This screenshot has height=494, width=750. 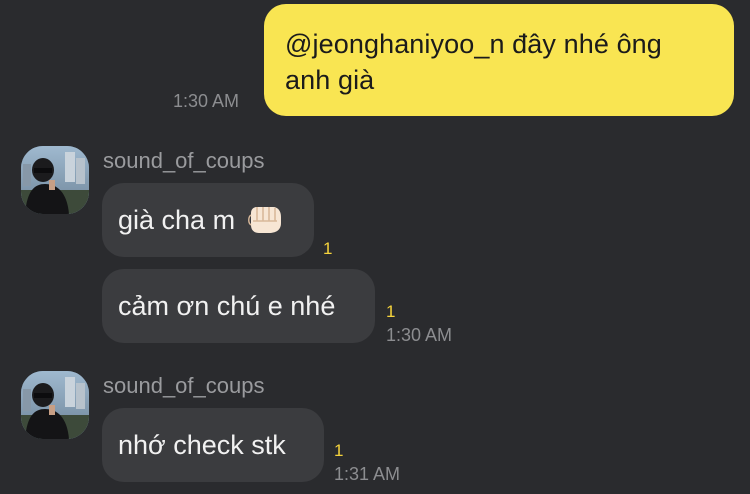 What do you see at coordinates (330, 80) in the screenshot?
I see `message-text-line: anh già` at bounding box center [330, 80].